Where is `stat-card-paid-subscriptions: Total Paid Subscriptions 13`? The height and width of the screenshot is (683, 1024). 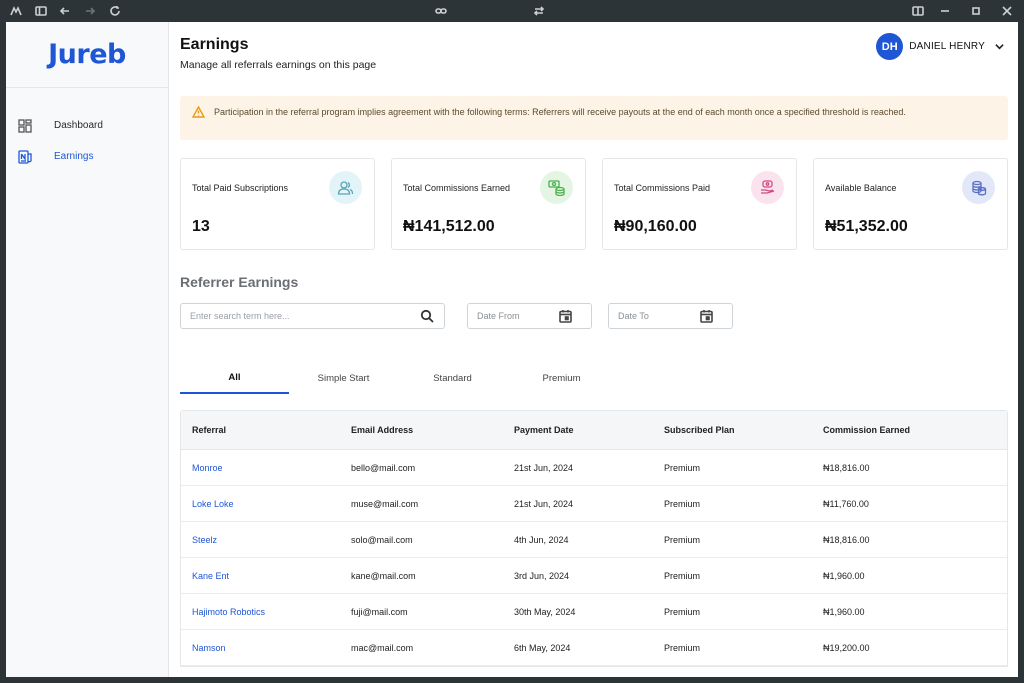 stat-card-paid-subscriptions: Total Paid Subscriptions 13 is located at coordinates (277, 204).